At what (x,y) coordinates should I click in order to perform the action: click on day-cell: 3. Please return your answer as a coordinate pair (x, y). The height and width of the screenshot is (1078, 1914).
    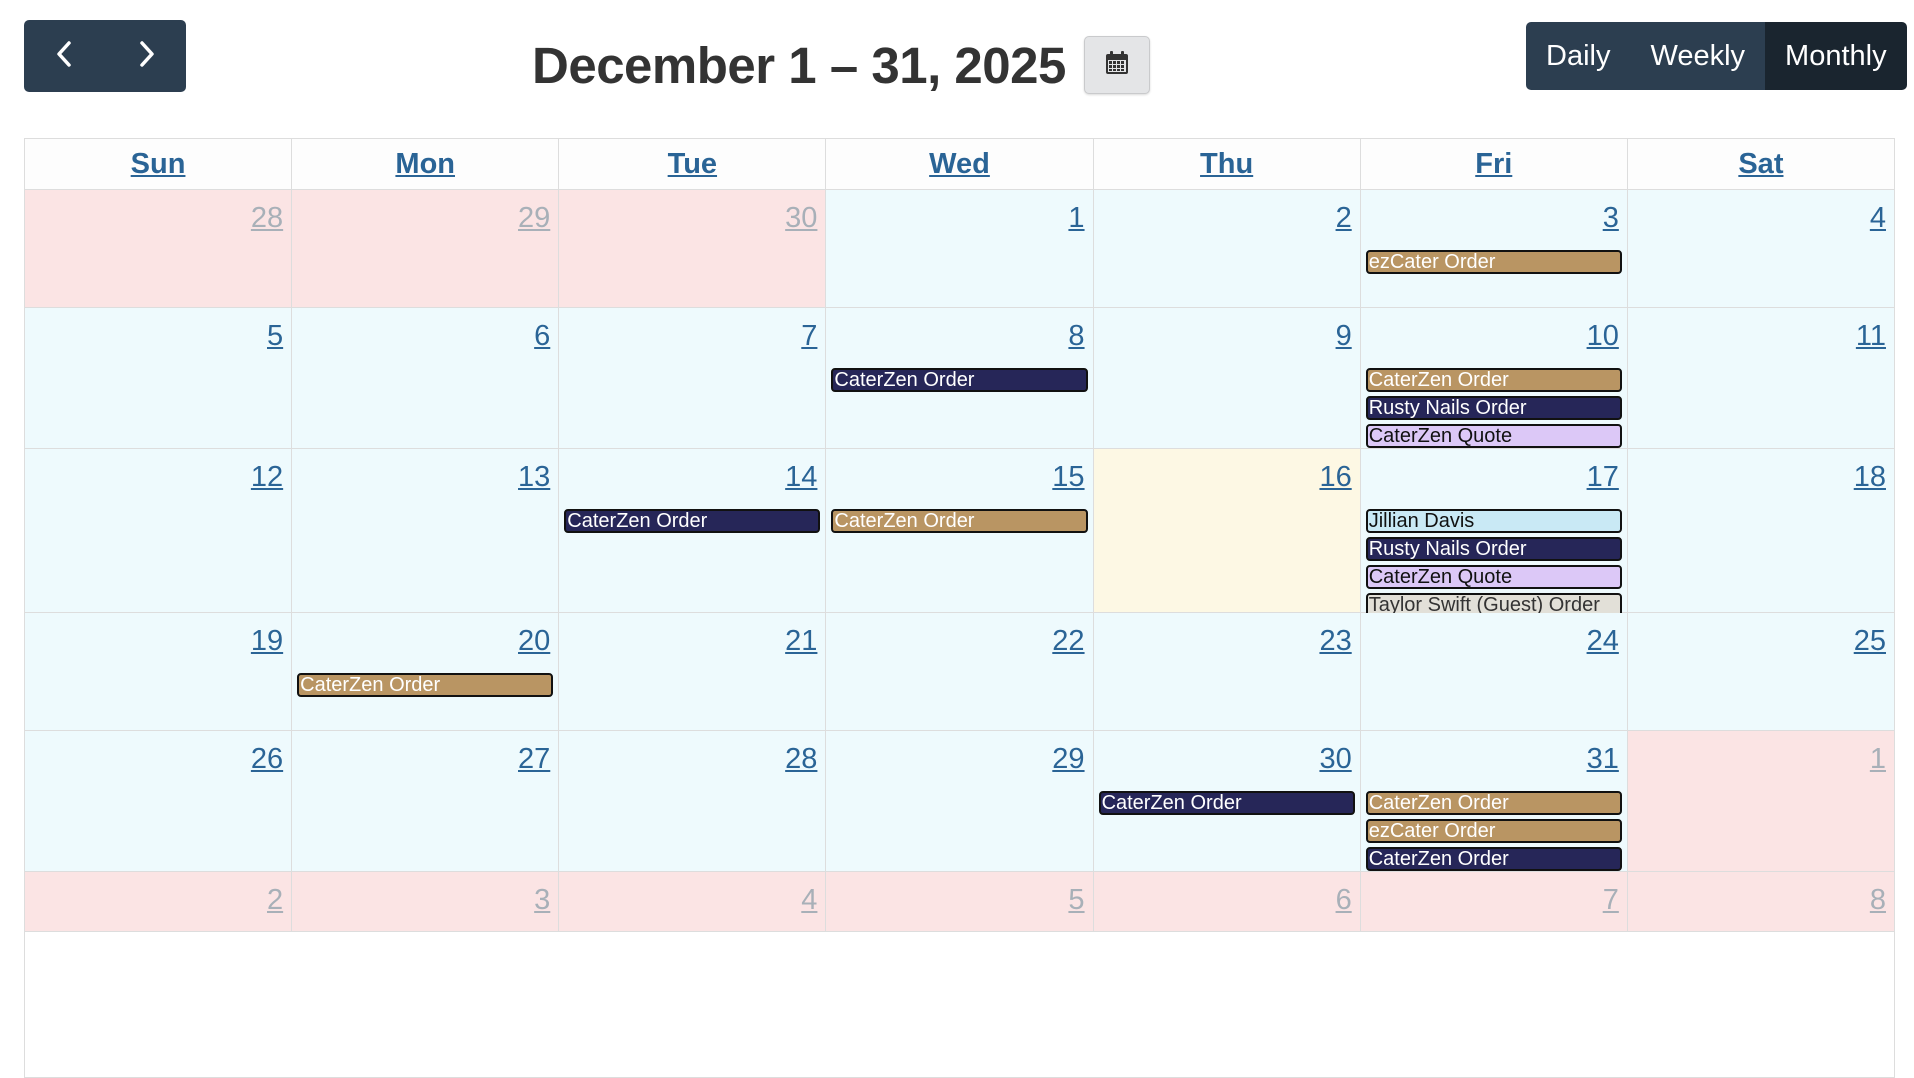
    Looking at the image, I should click on (426, 901).